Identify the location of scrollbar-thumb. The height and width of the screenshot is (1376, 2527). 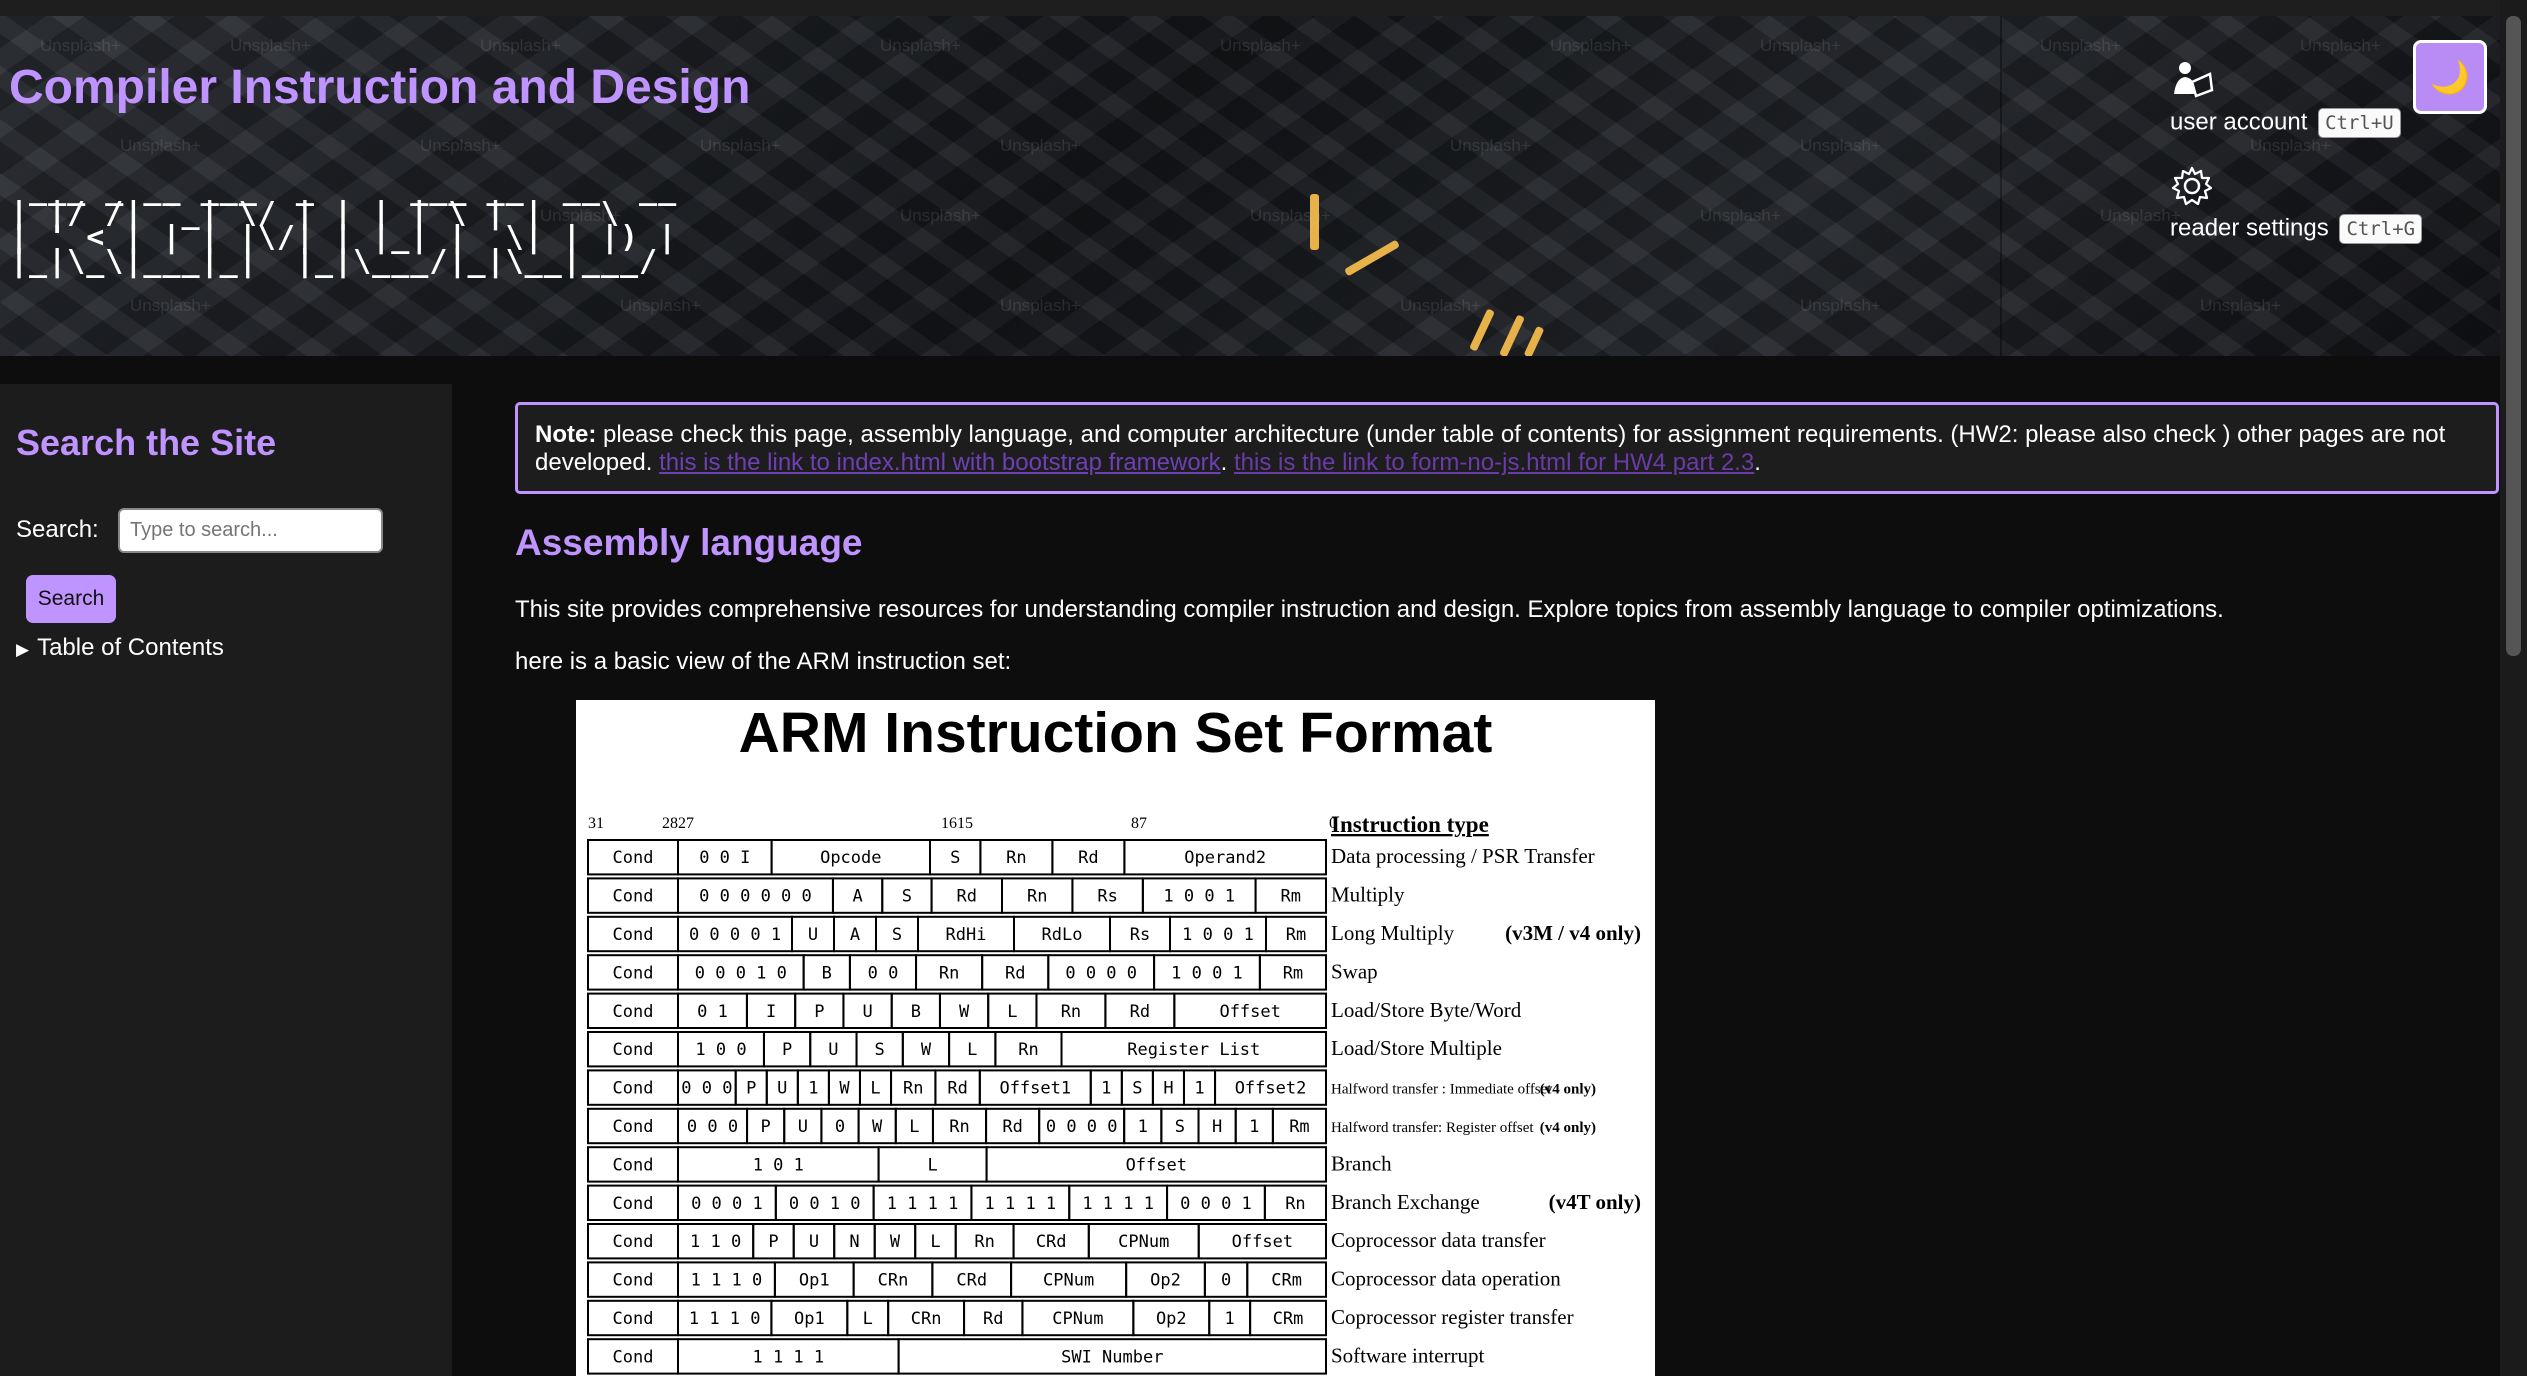
(2513, 336).